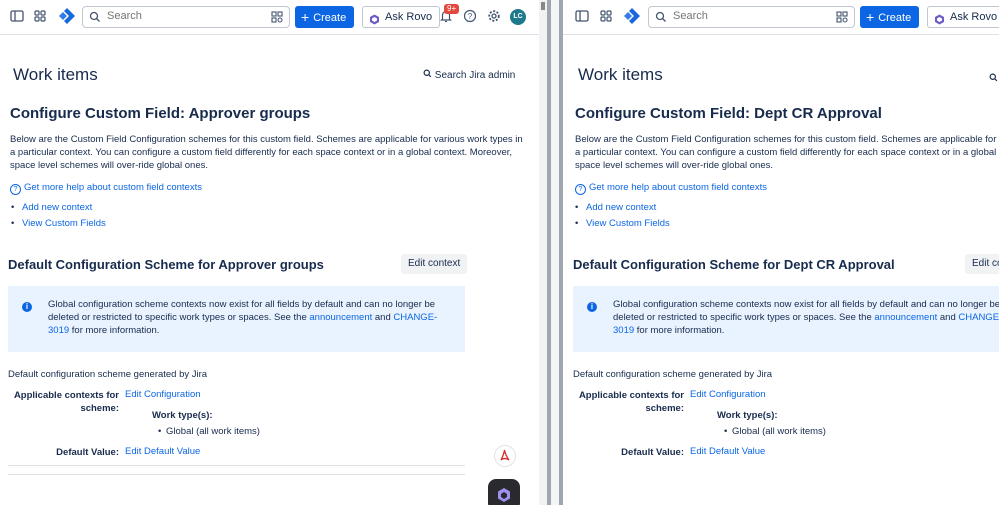 The width and height of the screenshot is (999, 505). What do you see at coordinates (555, 252) in the screenshot?
I see `window-divider` at bounding box center [555, 252].